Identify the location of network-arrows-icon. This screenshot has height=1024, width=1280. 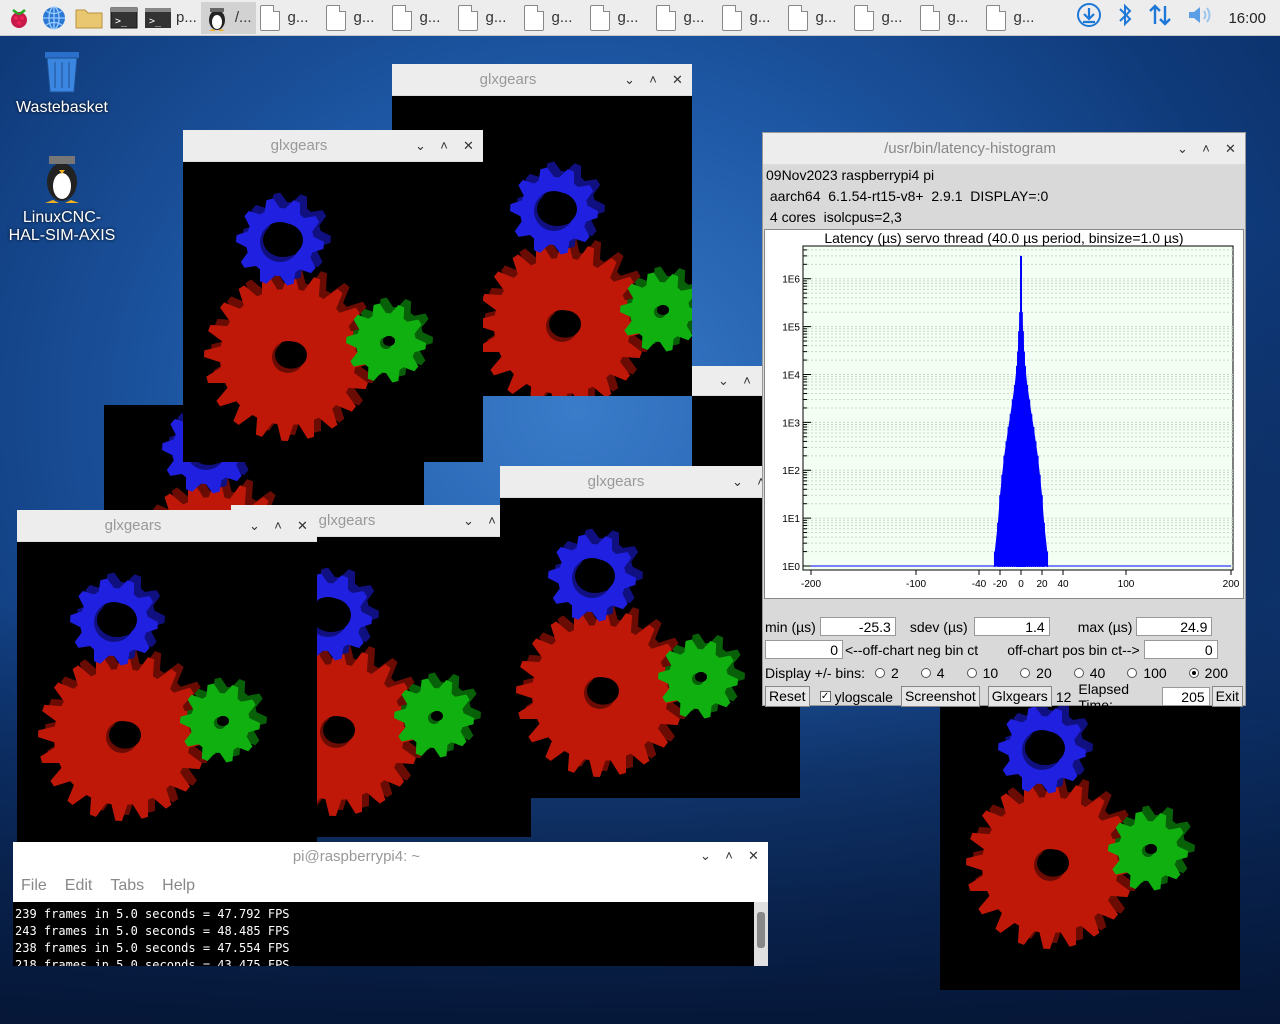
(1160, 18).